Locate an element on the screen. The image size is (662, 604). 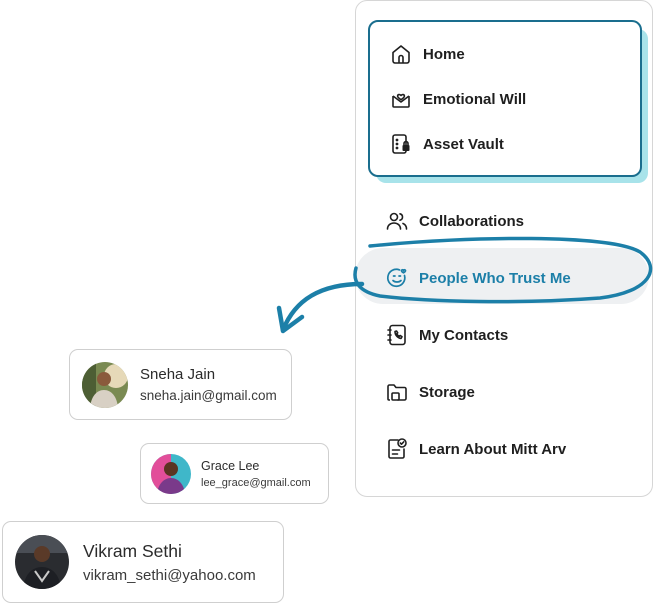
contact-email: vikram_sethi@yahoo.com is located at coordinates (169, 575).